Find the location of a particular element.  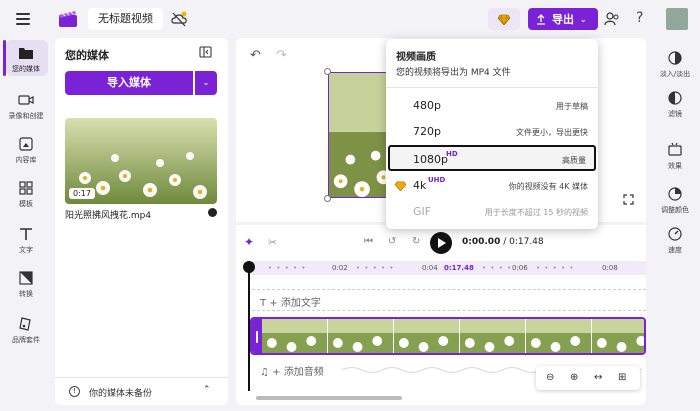

option-note: 用于草稿 is located at coordinates (572, 106).